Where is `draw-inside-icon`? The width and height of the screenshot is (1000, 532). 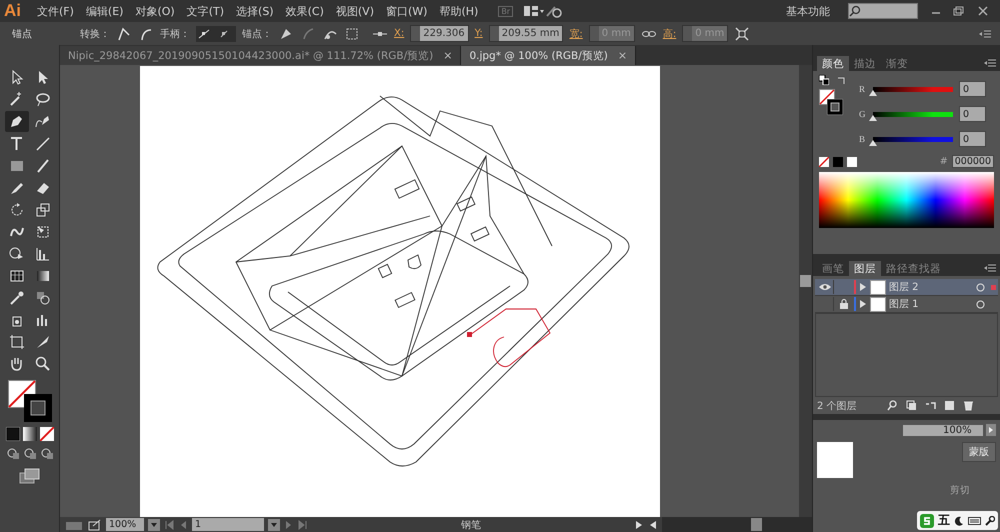 draw-inside-icon is located at coordinates (47, 453).